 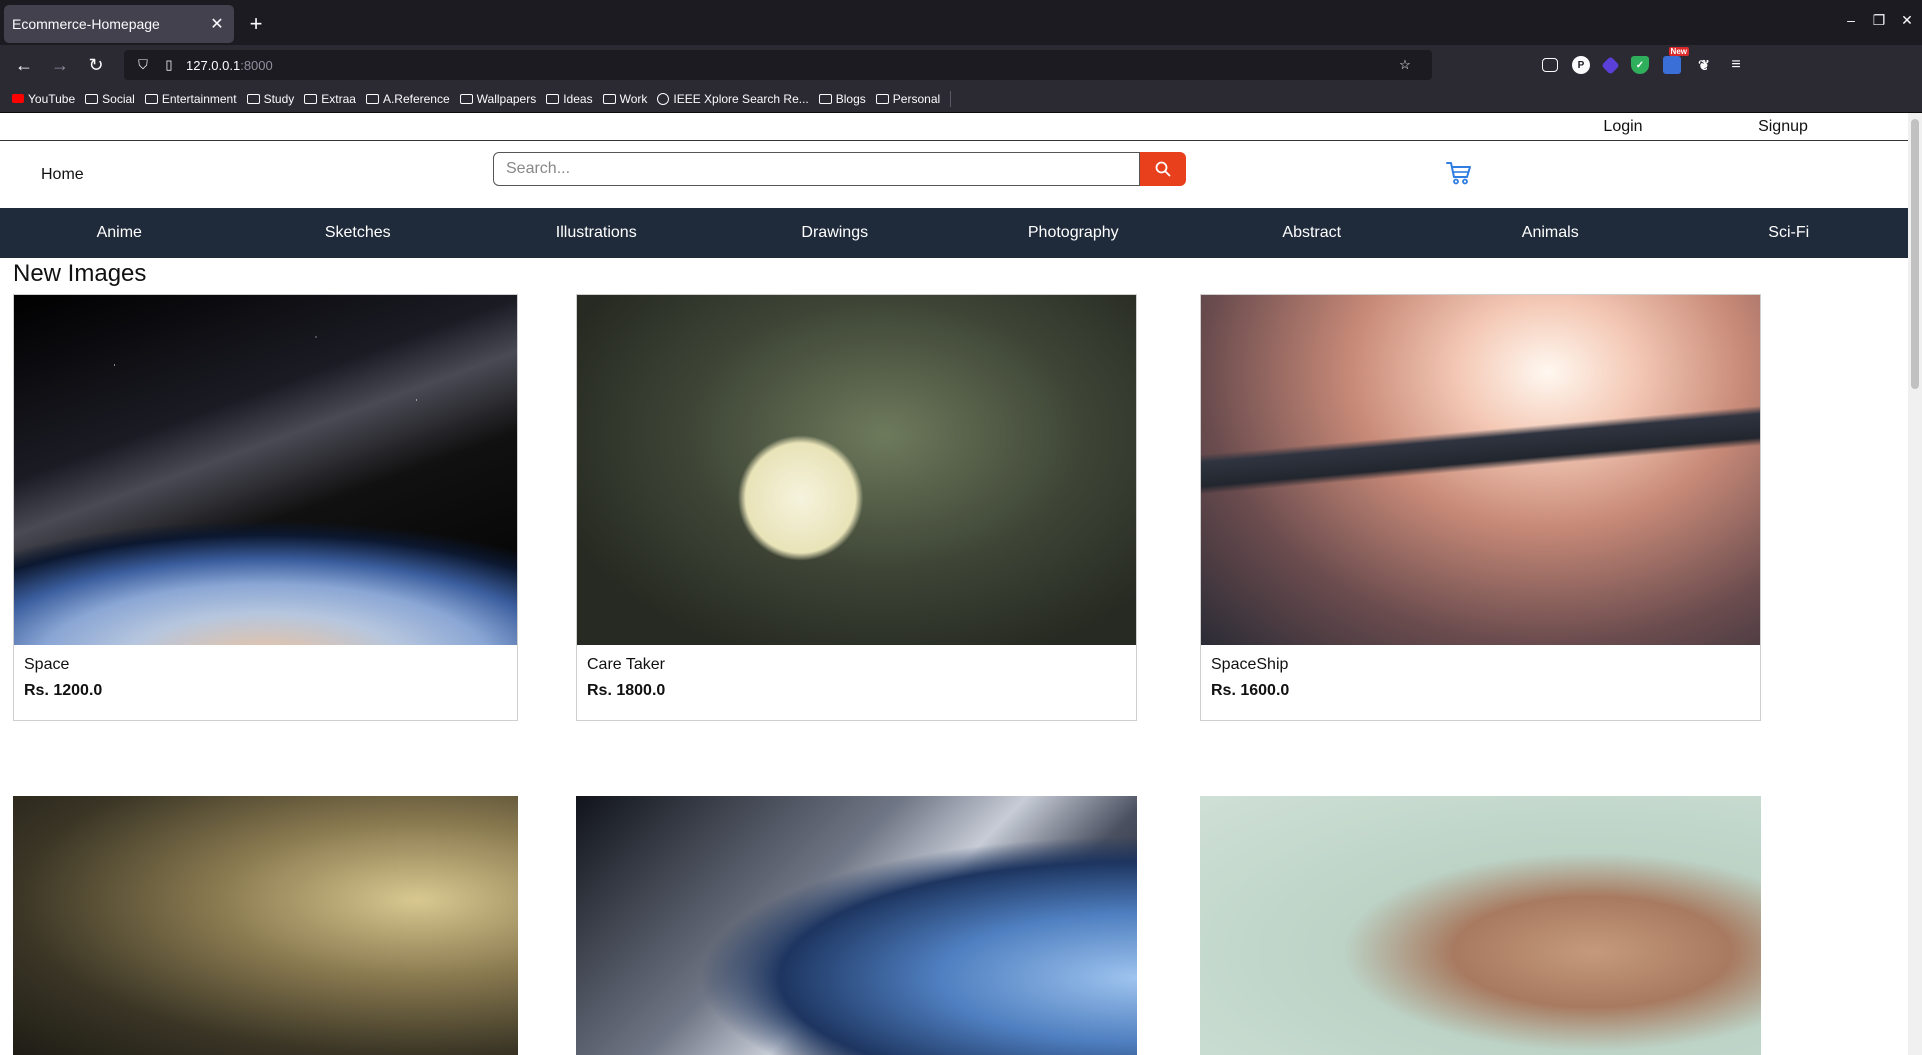 What do you see at coordinates (43, 99) in the screenshot?
I see `bookmark-youtube: YouTube` at bounding box center [43, 99].